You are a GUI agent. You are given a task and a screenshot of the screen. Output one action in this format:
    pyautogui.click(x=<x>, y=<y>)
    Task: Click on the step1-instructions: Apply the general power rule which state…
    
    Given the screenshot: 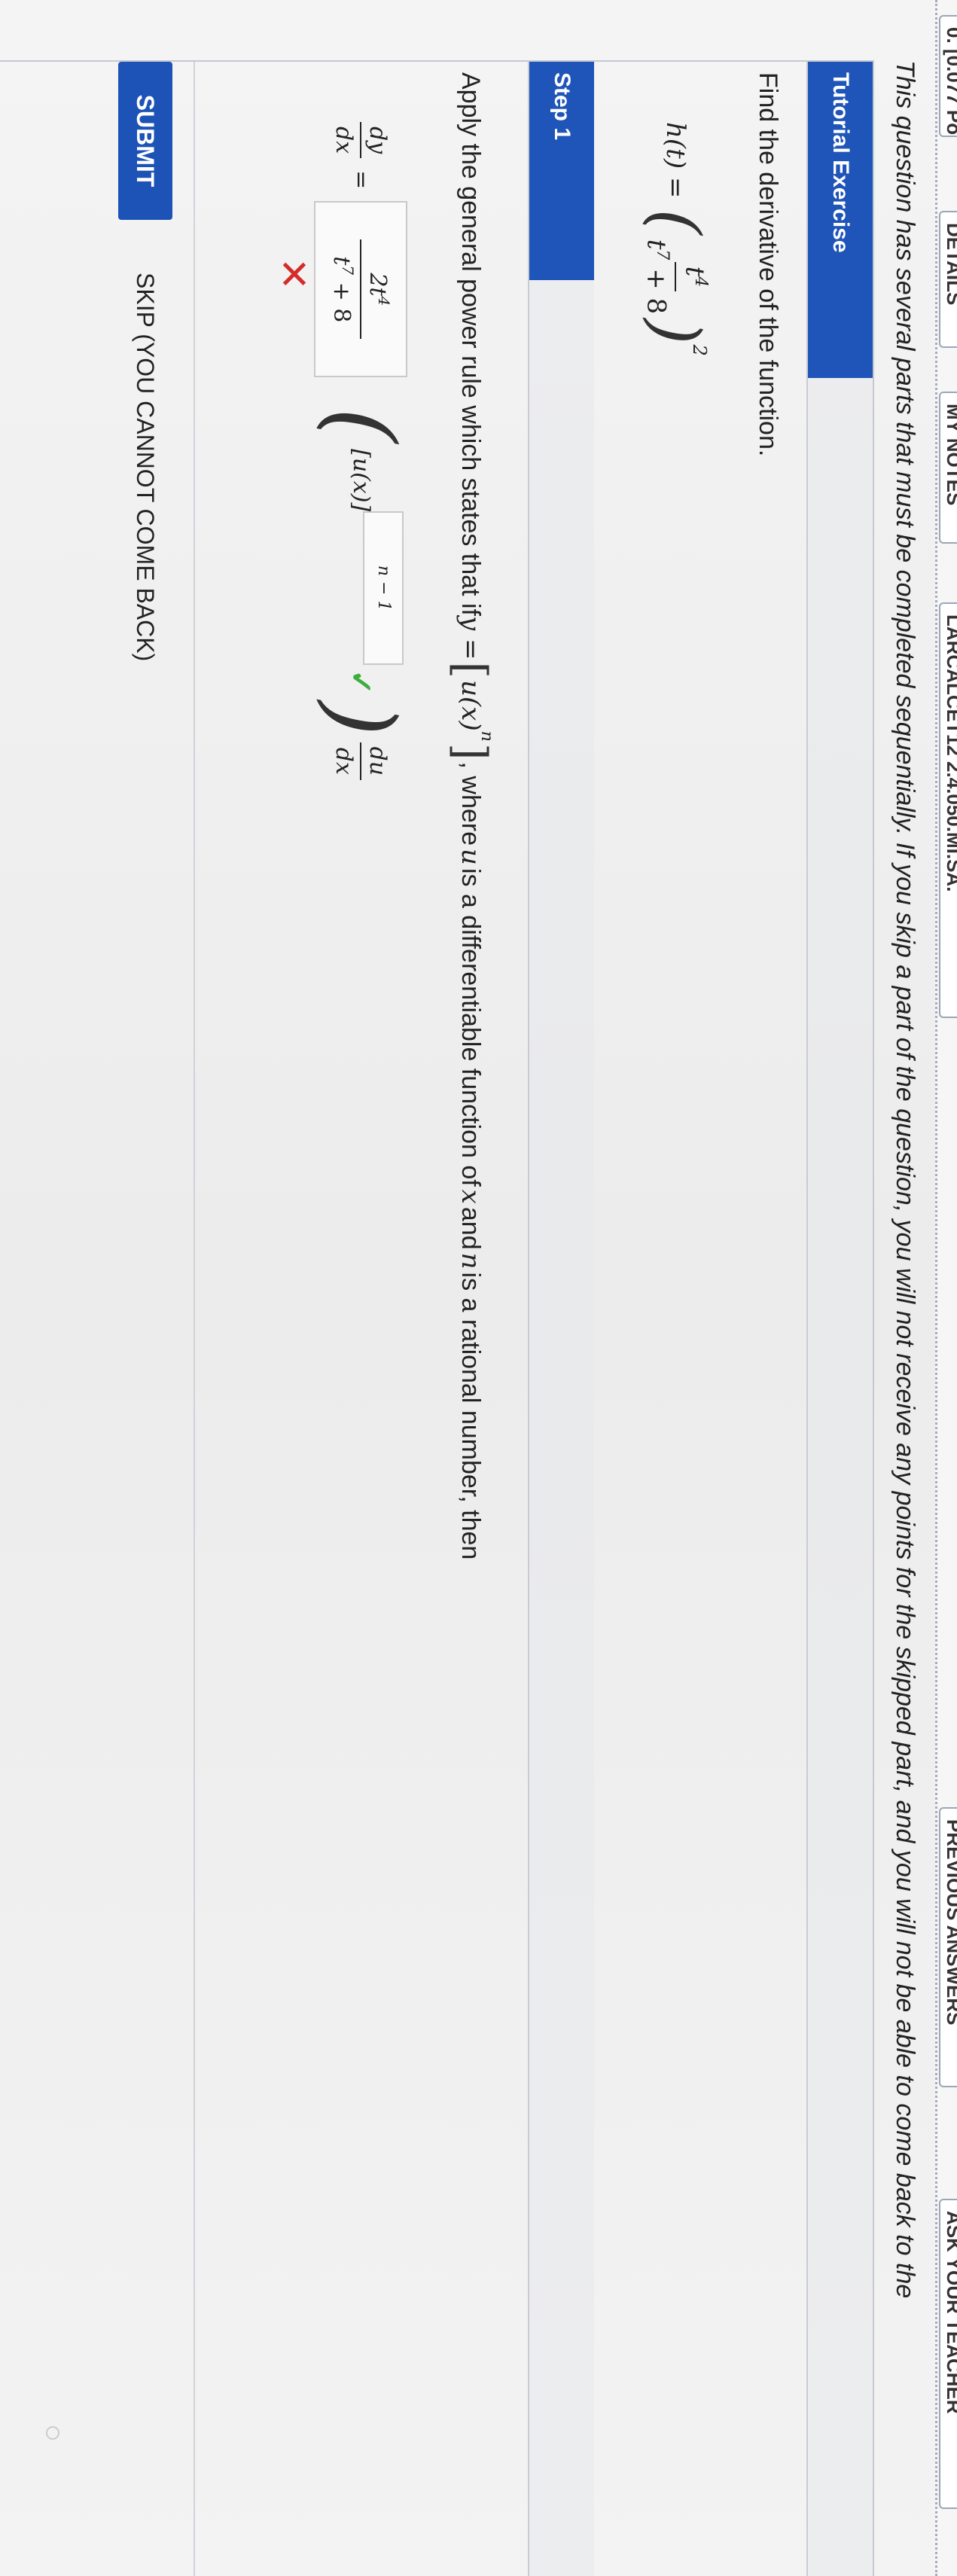 What is the action you would take?
    pyautogui.click(x=470, y=816)
    